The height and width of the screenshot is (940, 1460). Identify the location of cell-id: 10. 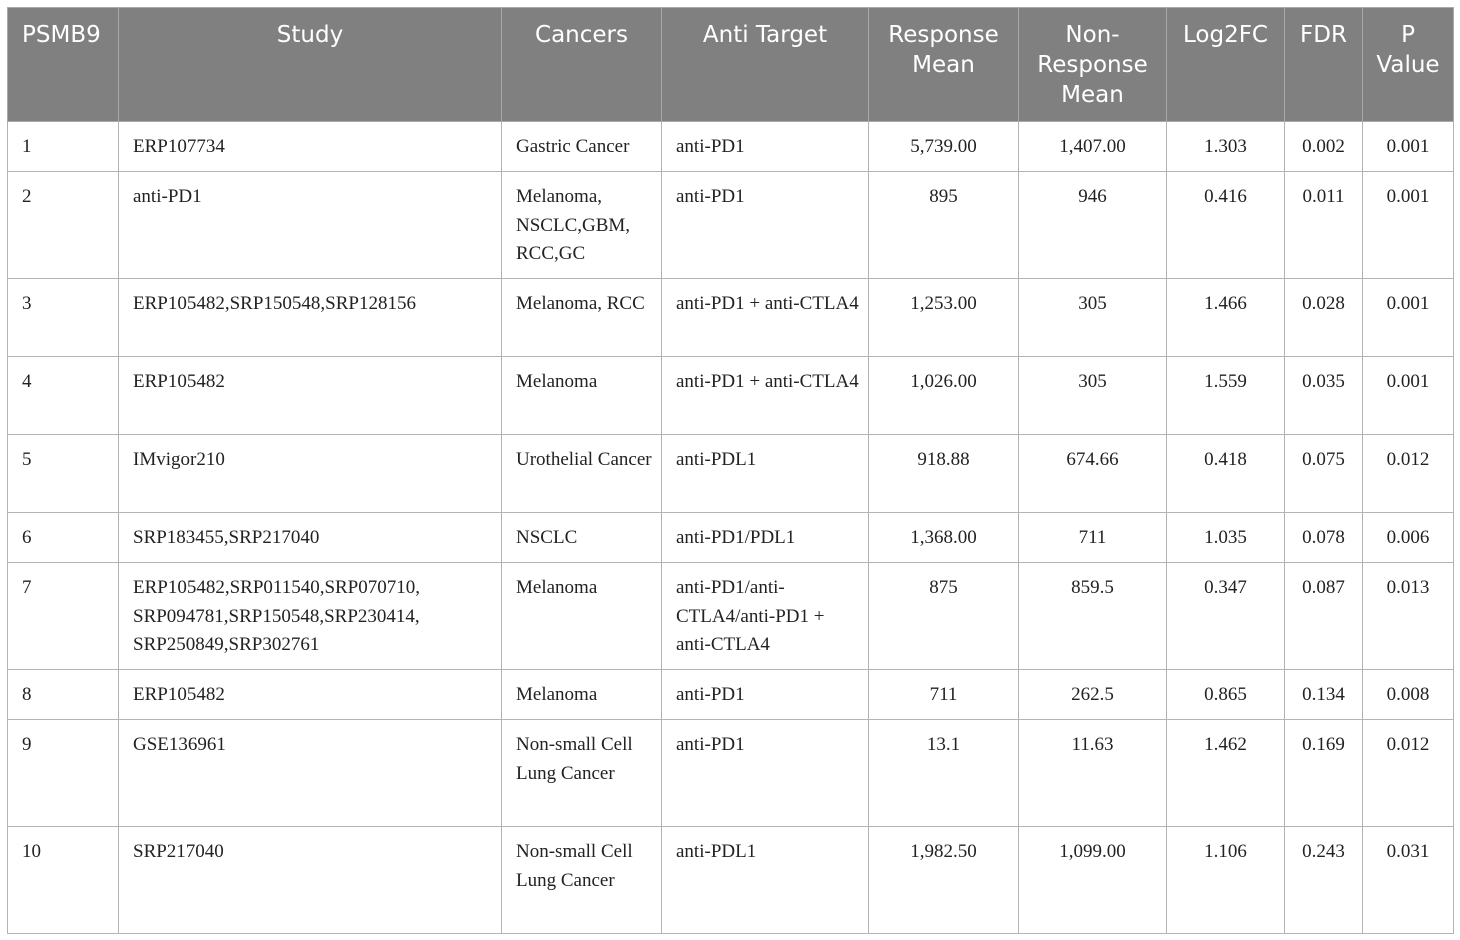
(63, 880).